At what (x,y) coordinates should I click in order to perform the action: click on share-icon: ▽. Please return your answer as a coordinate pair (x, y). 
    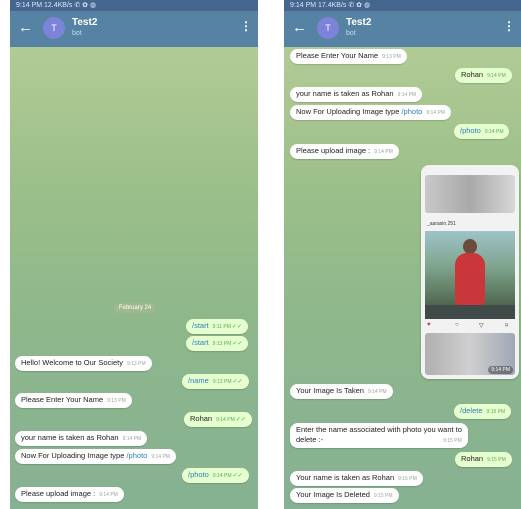
    Looking at the image, I should click on (481, 326).